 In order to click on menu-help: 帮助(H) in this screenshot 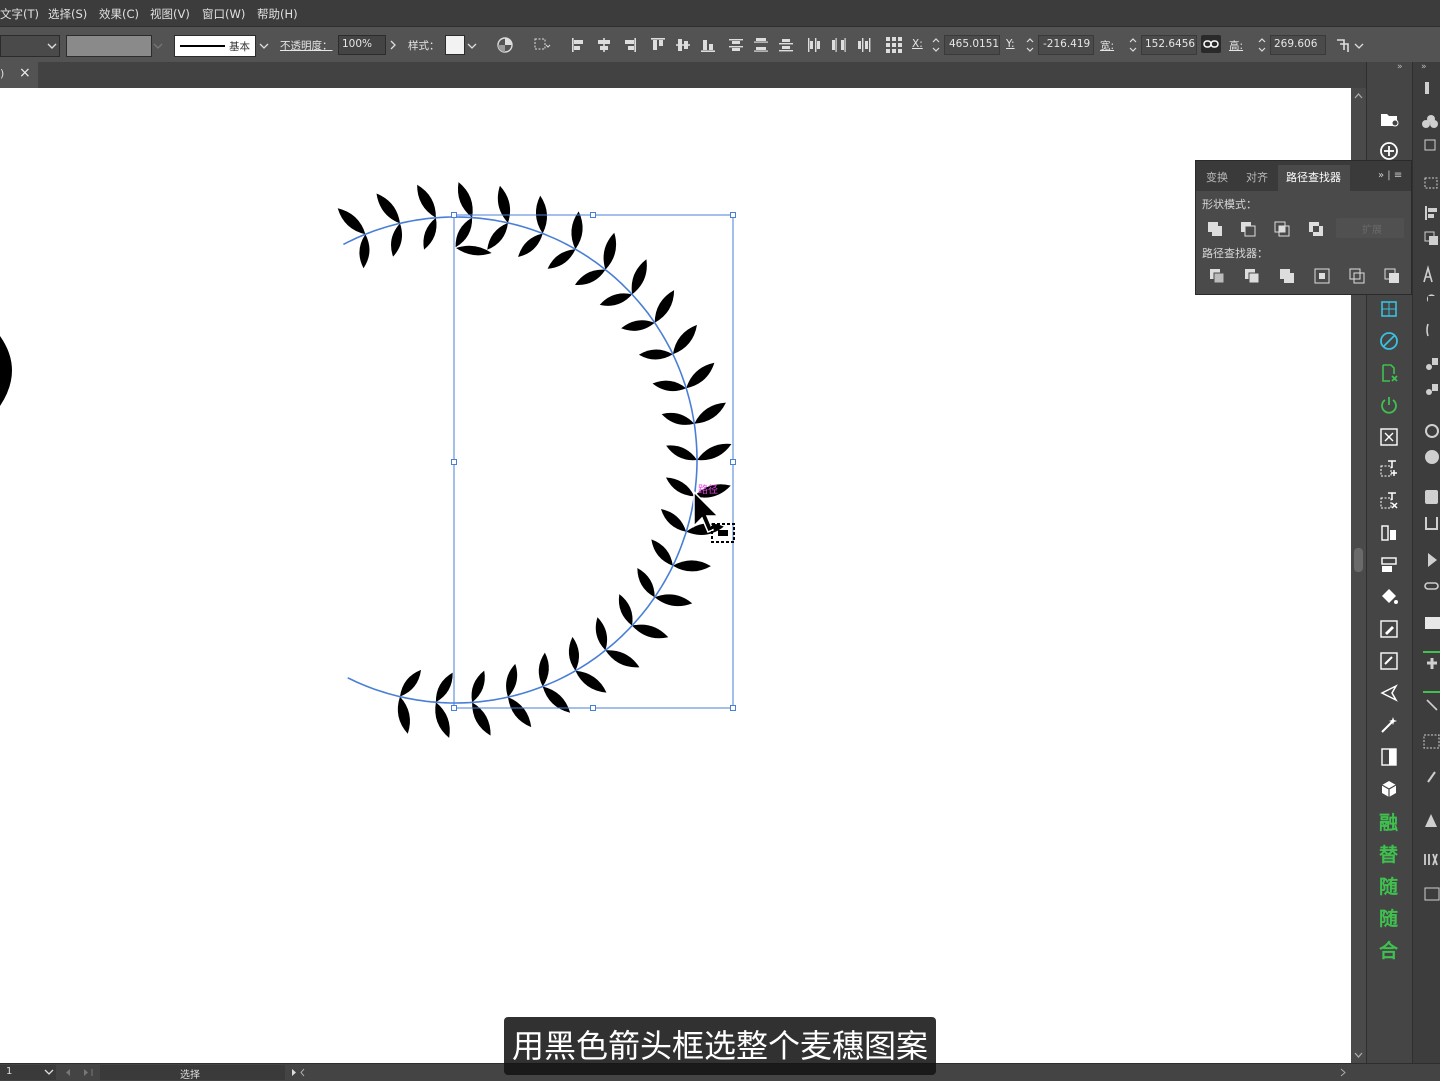, I will do `click(277, 14)`.